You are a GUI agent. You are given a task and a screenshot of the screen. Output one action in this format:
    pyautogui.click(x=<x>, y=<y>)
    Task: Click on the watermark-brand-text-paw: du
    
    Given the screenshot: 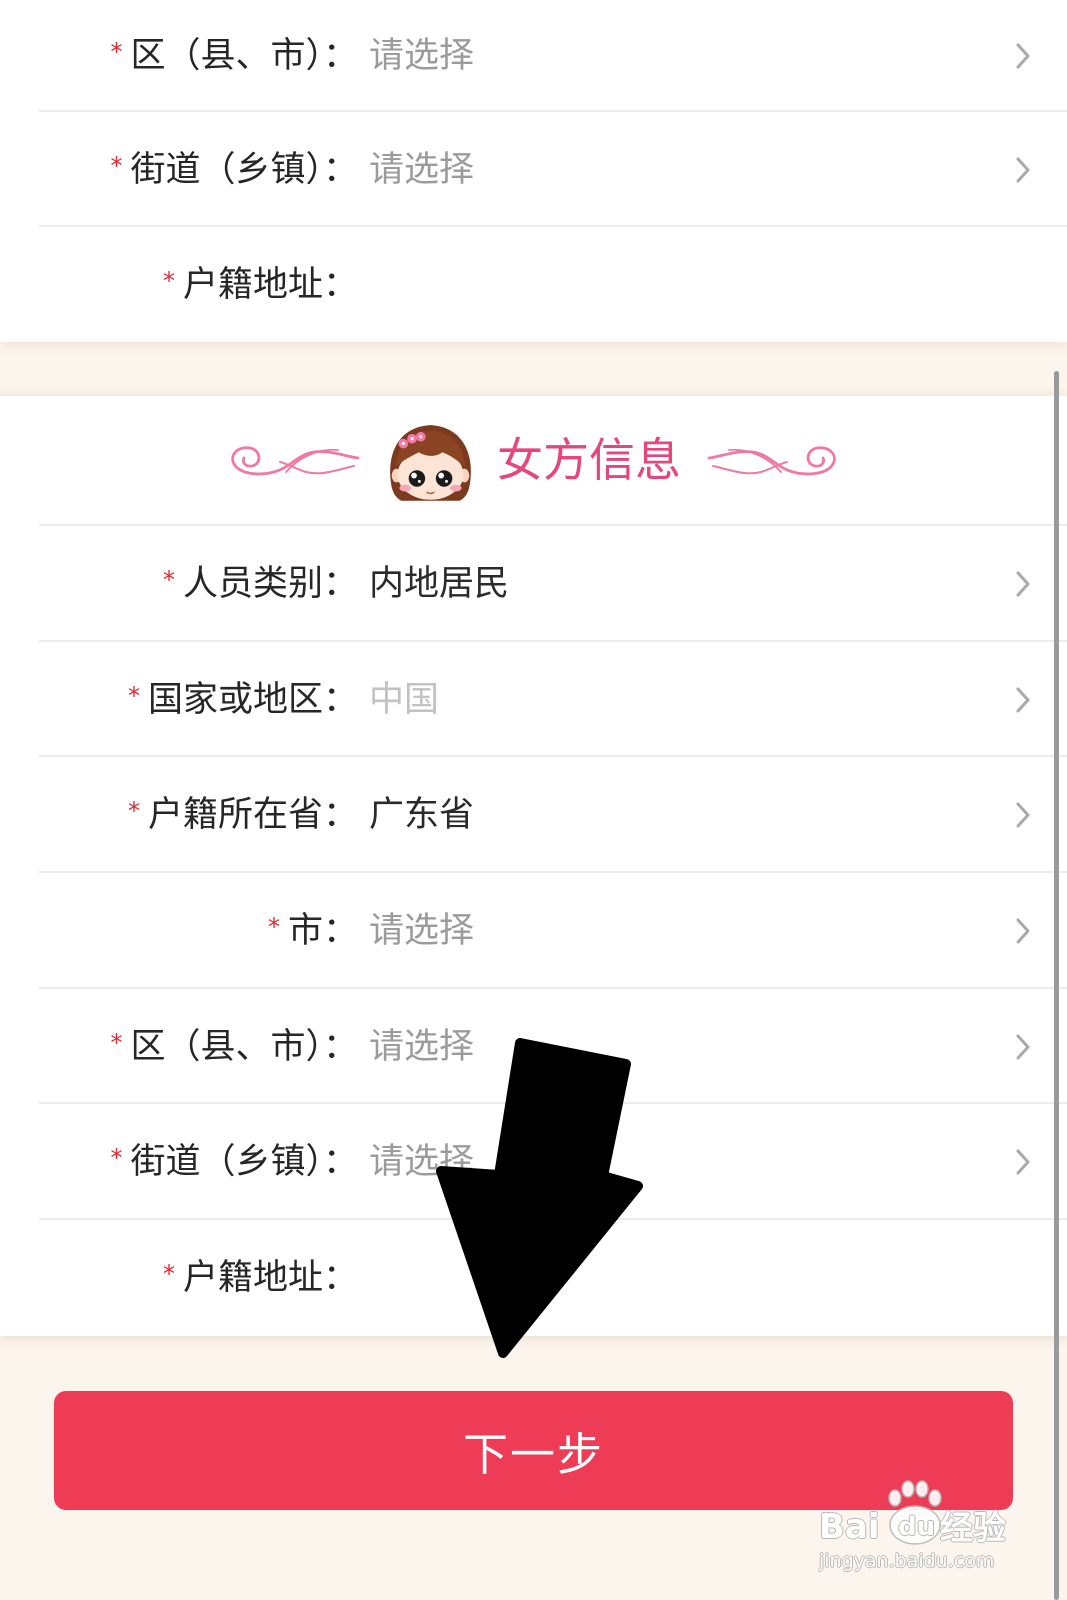 What is the action you would take?
    pyautogui.click(x=917, y=1527)
    